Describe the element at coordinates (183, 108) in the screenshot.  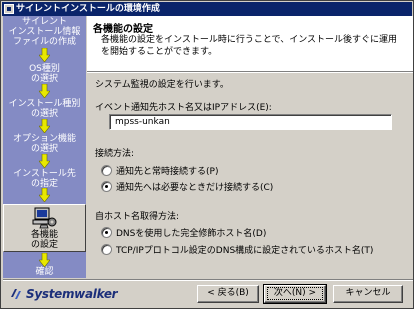
I see `event-host-label: イベント通知先ホスト名又はIPアドレス(E):` at that location.